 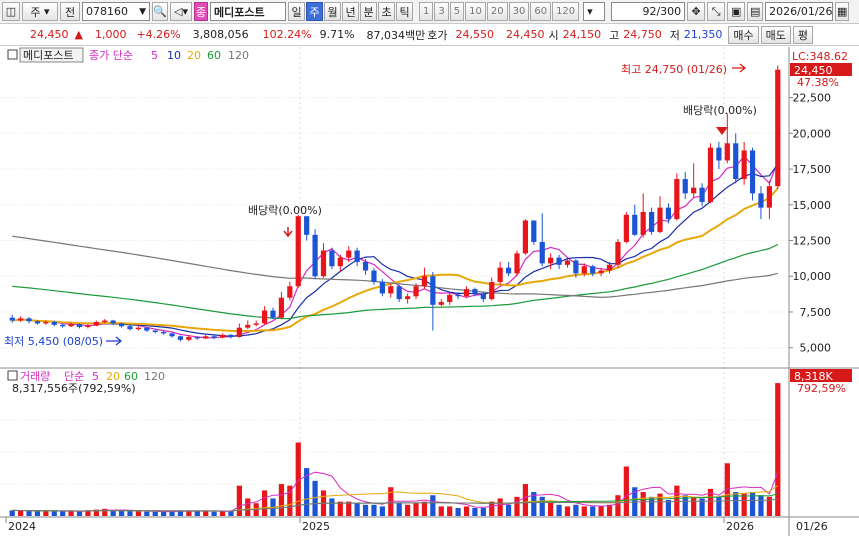 I want to click on period-tab-1: 주, so click(x=314, y=11).